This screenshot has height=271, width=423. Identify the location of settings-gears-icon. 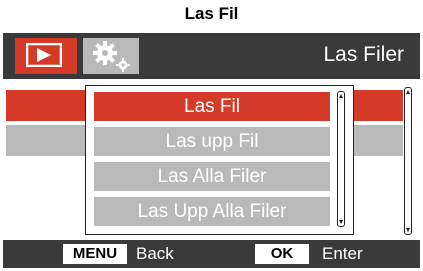
(111, 56).